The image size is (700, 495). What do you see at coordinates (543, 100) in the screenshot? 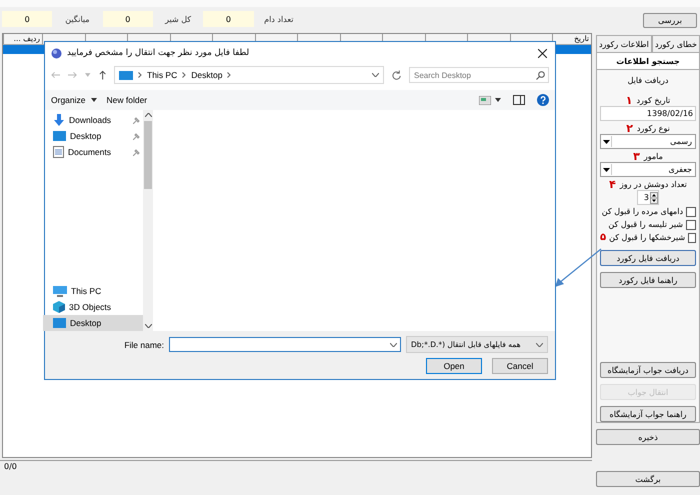
I see `help-icon` at bounding box center [543, 100].